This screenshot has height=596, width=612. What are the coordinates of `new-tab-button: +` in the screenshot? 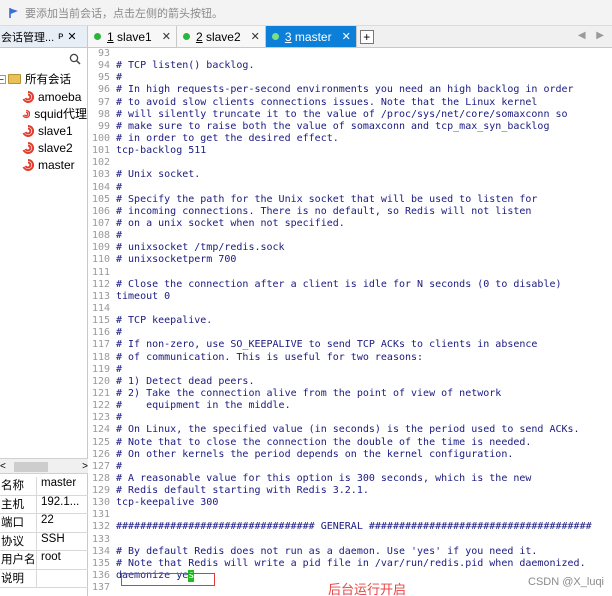 It's located at (366, 37).